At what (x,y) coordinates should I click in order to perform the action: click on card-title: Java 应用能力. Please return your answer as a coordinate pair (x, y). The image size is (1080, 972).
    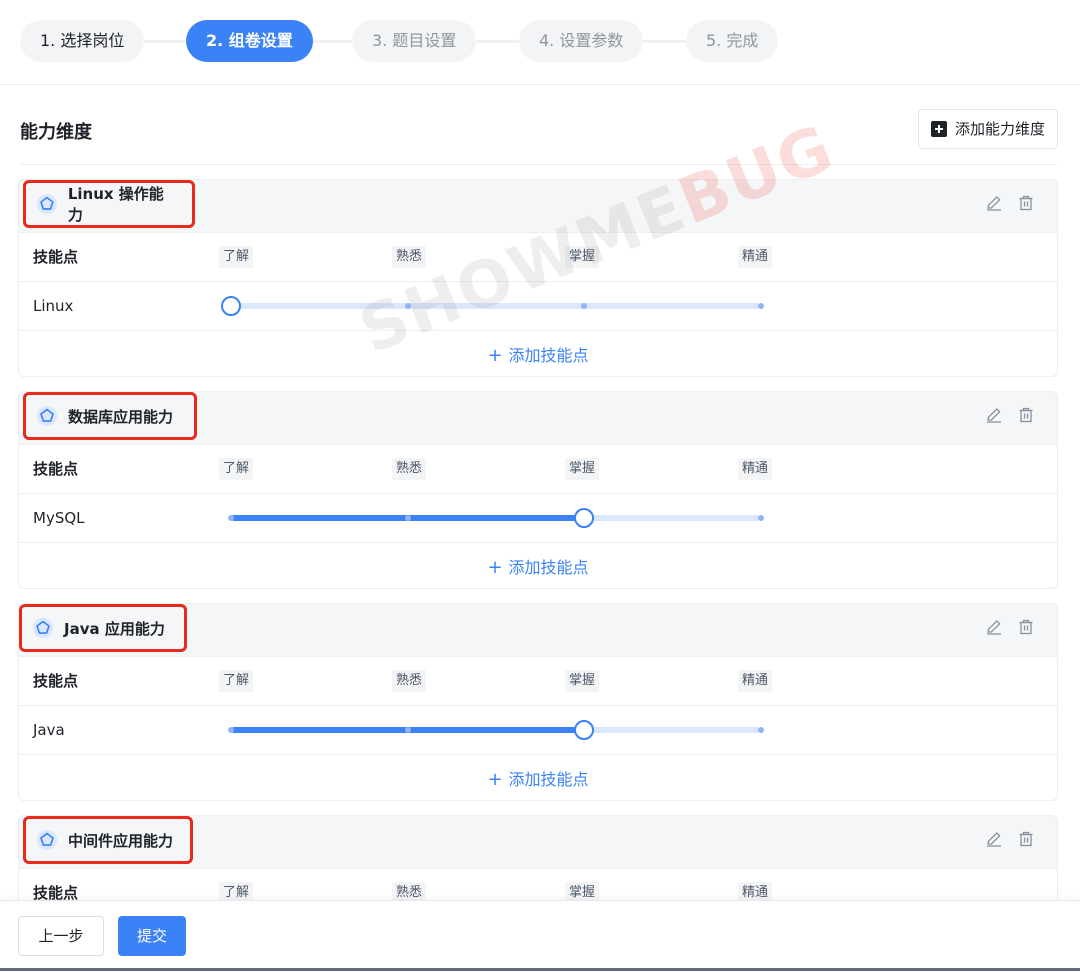
    Looking at the image, I should click on (114, 628).